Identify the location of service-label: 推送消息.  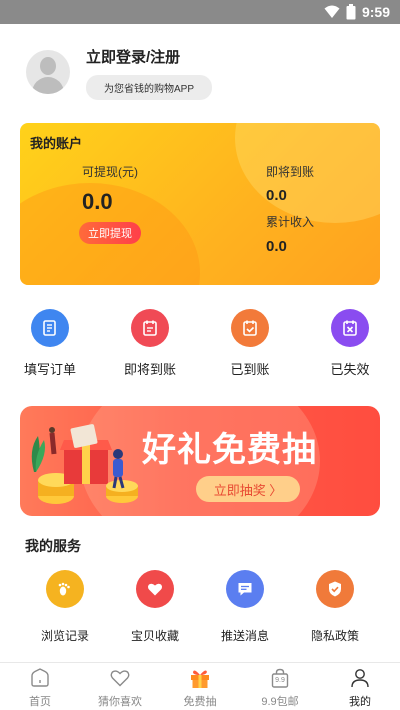
(244, 636).